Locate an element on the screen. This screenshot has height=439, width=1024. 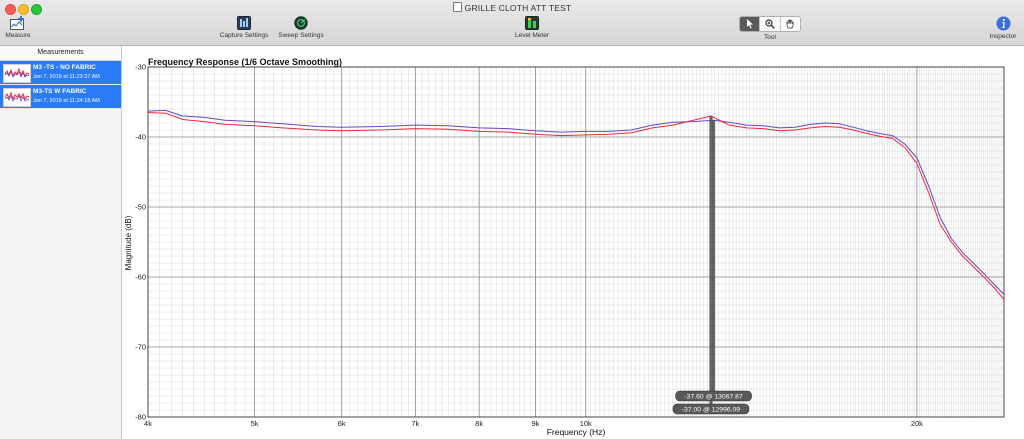
x-tick-label: 9k is located at coordinates (535, 423).